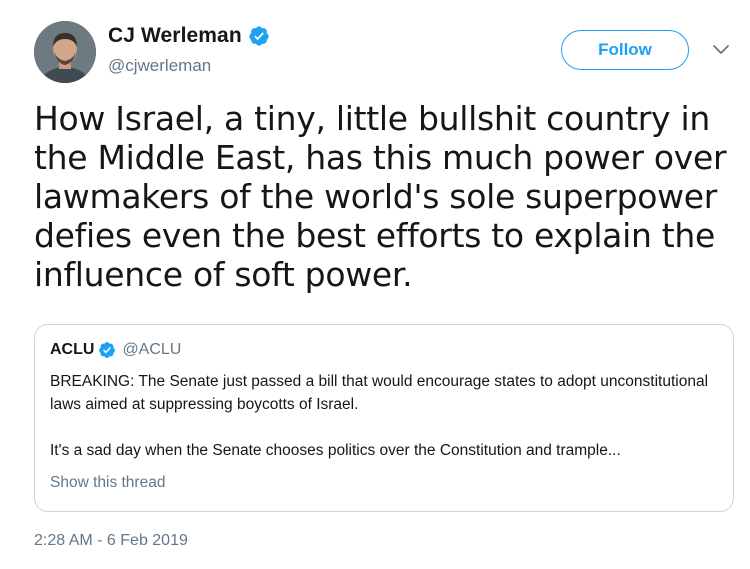 Image resolution: width=750 pixels, height=569 pixels. I want to click on author-name: CJ Werleman, so click(175, 36).